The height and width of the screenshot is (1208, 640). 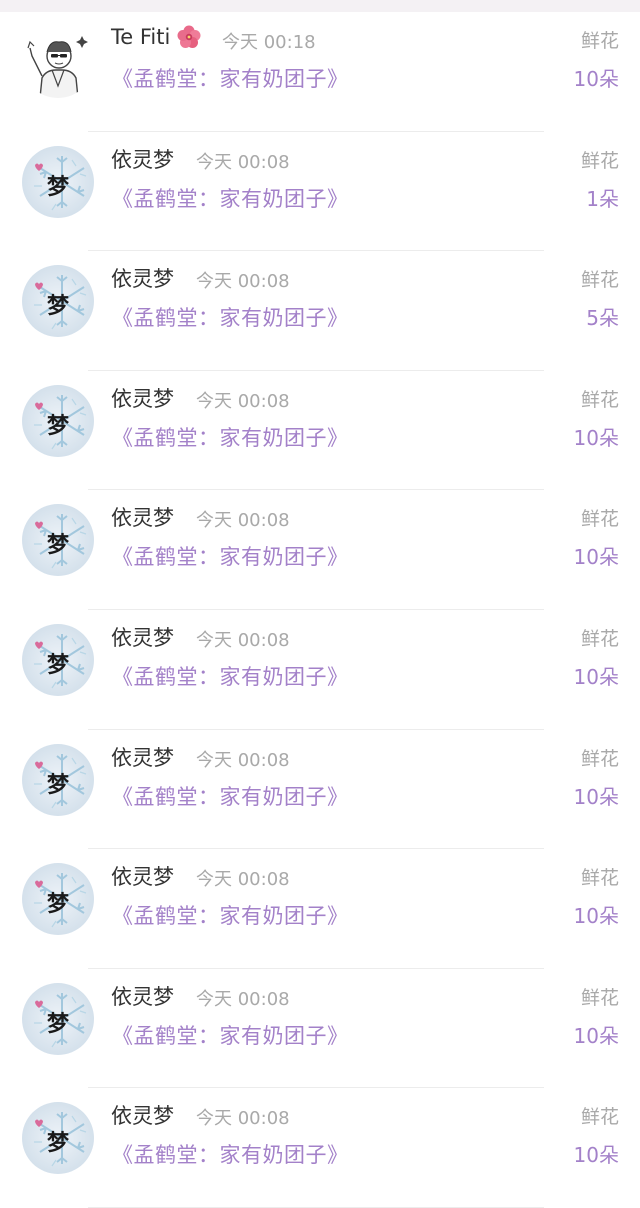 What do you see at coordinates (602, 198) in the screenshot?
I see `gift-amount-label: 1朵` at bounding box center [602, 198].